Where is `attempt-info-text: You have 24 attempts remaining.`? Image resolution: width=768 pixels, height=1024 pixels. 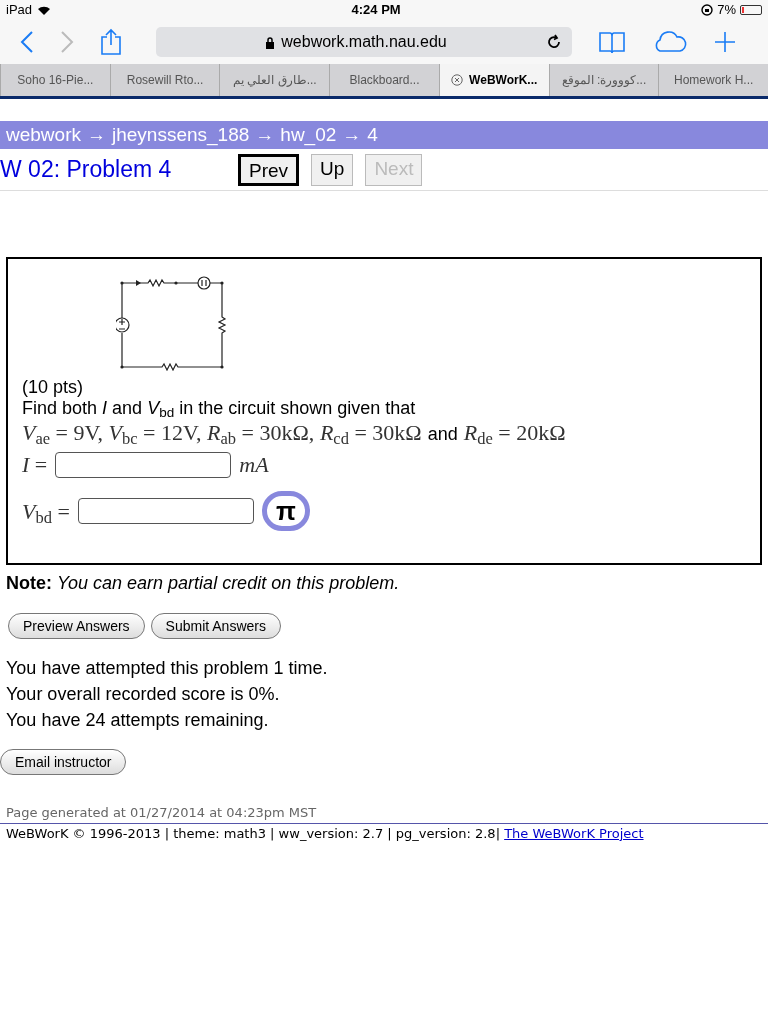
attempt-info-text: You have 24 attempts remaining. is located at coordinates (138, 720).